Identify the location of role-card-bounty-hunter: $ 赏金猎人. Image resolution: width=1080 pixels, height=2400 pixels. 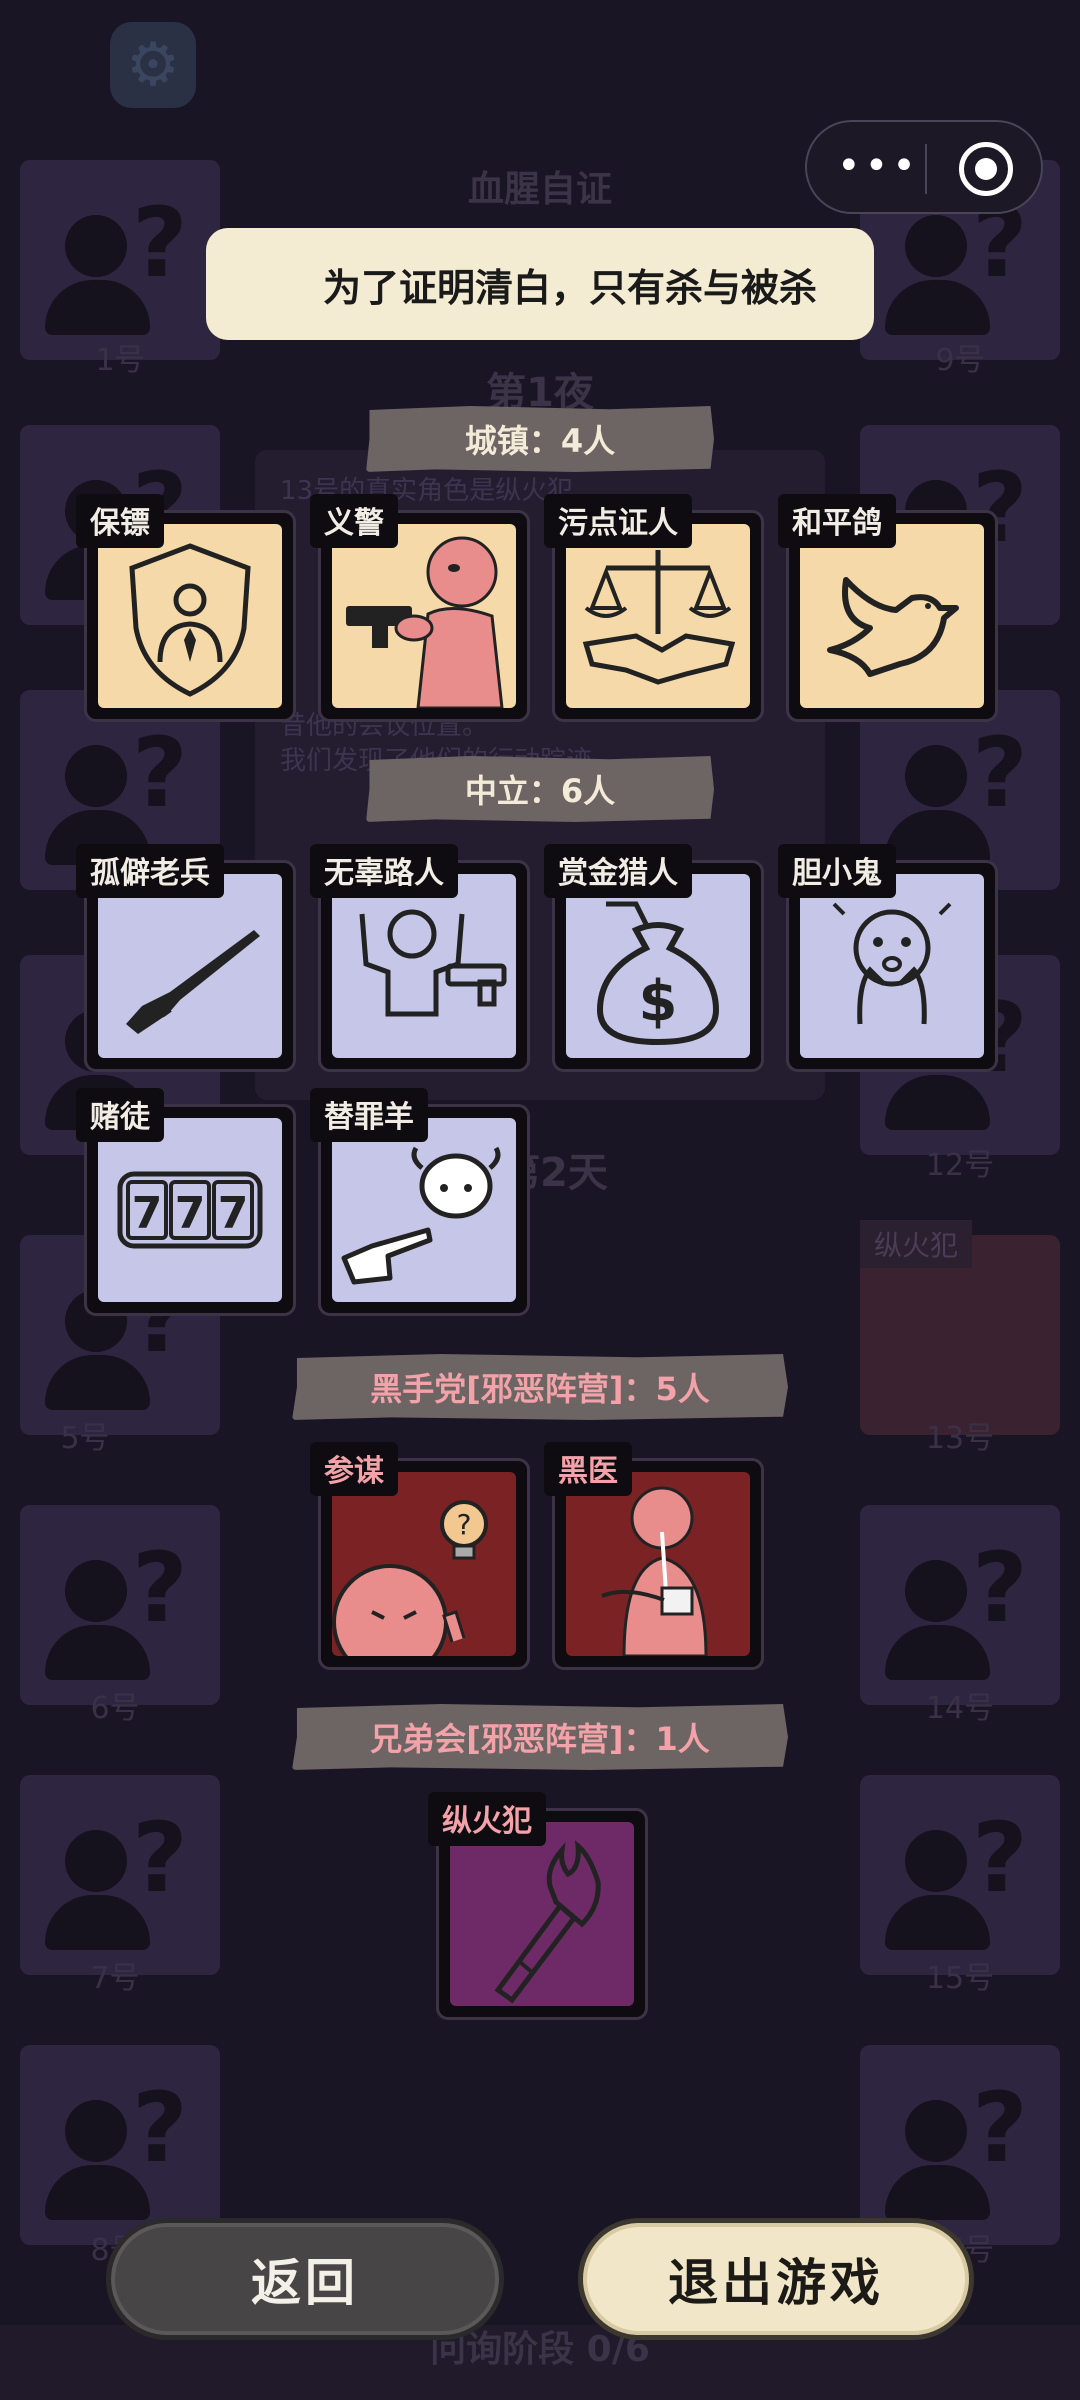
(654, 958).